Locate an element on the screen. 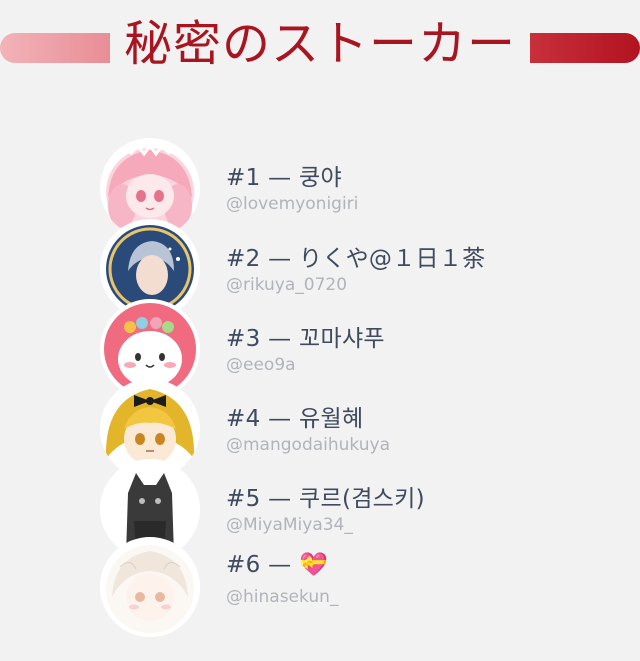 This screenshot has height=661, width=640. entry-handle: @eeo9a is located at coordinates (261, 365).